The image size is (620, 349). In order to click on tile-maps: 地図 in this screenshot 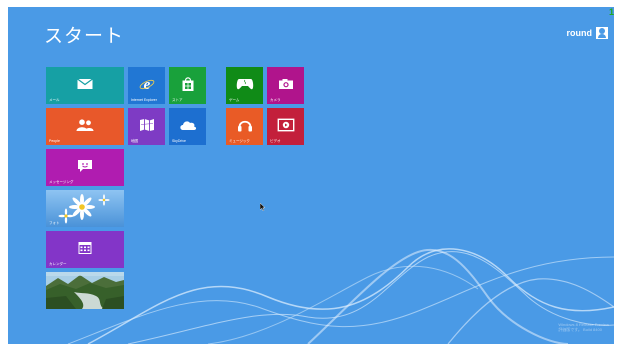, I will do `click(146, 126)`.